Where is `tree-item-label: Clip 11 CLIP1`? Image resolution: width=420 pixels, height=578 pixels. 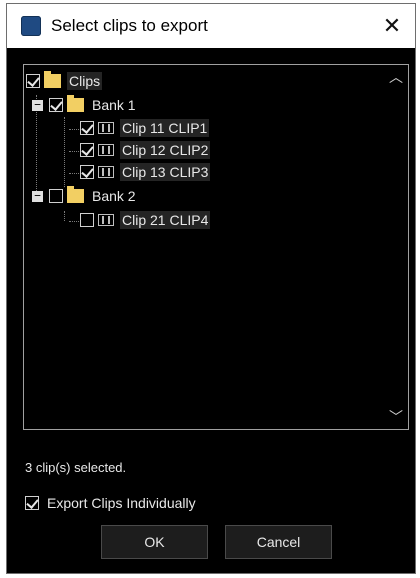
tree-item-label: Clip 11 CLIP1 is located at coordinates (165, 128).